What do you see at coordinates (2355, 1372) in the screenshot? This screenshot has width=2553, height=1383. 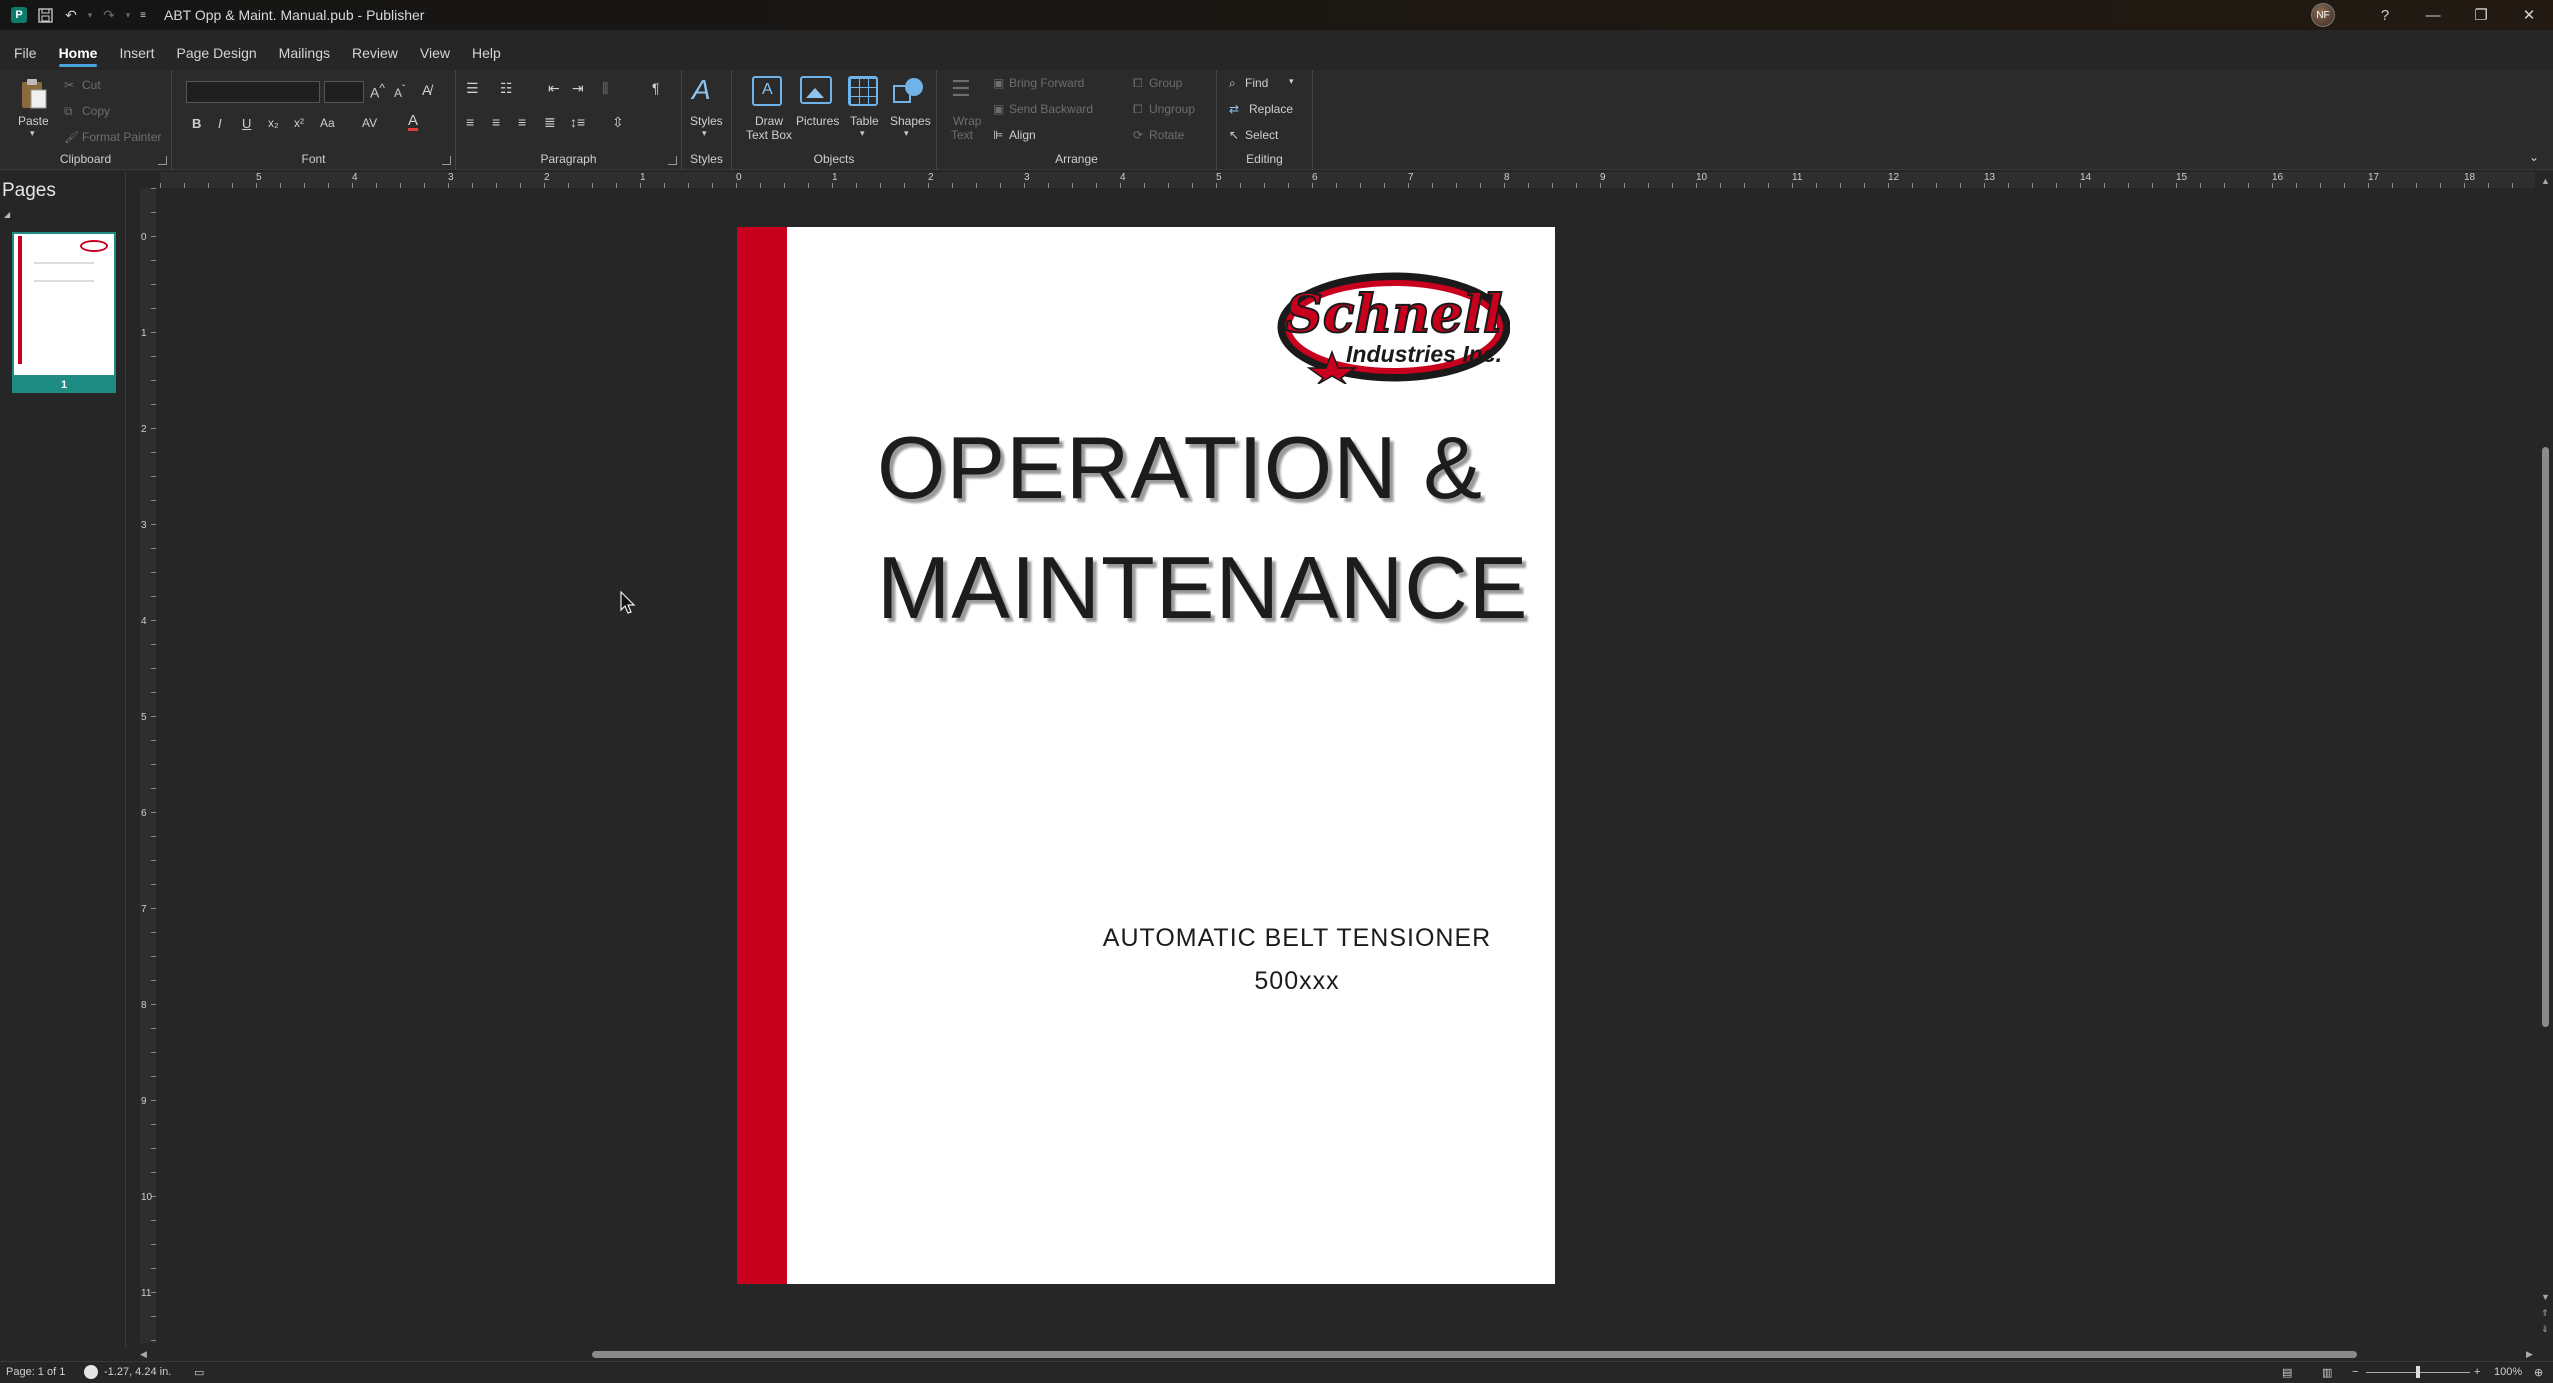 I see `zoom-out-icon: −` at bounding box center [2355, 1372].